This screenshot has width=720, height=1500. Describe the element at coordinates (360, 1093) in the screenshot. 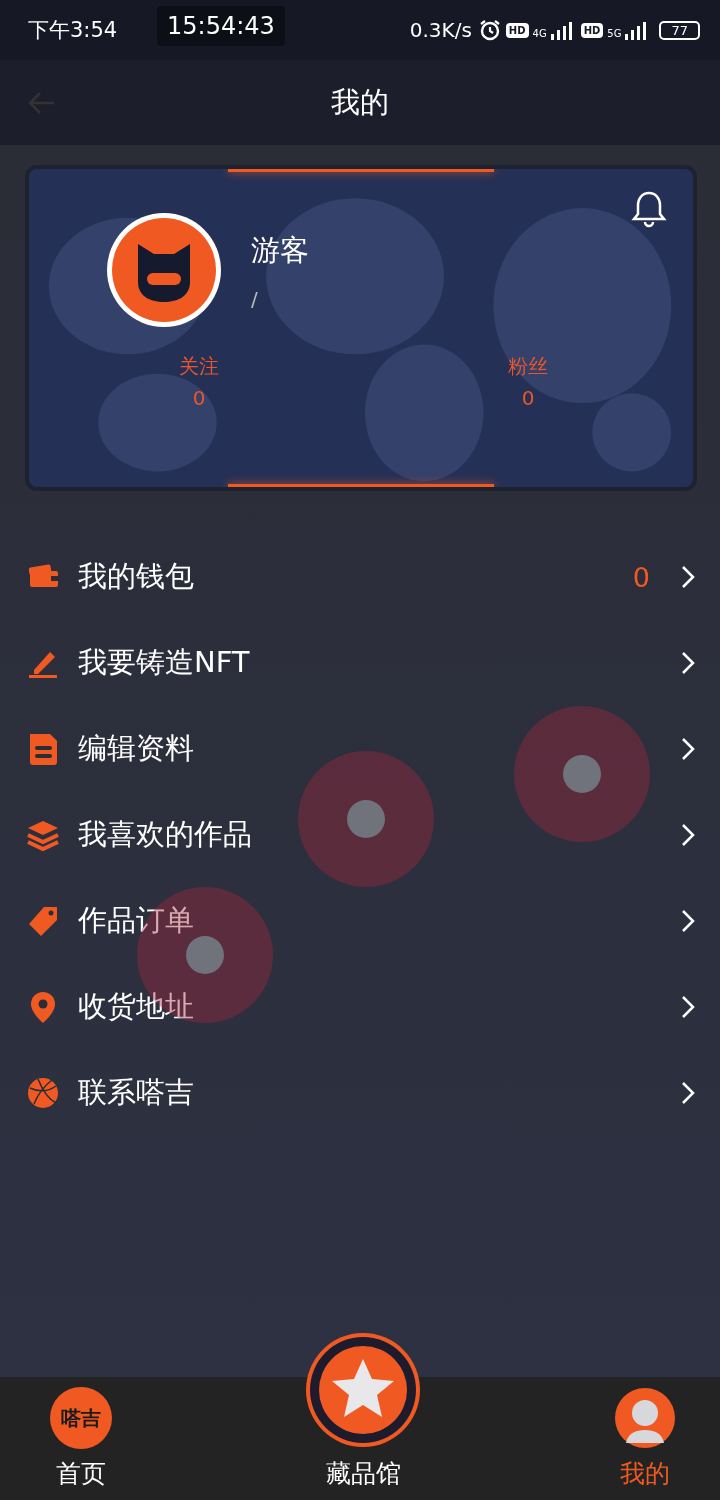

I see `menu-item: 联系嗒吉` at that location.